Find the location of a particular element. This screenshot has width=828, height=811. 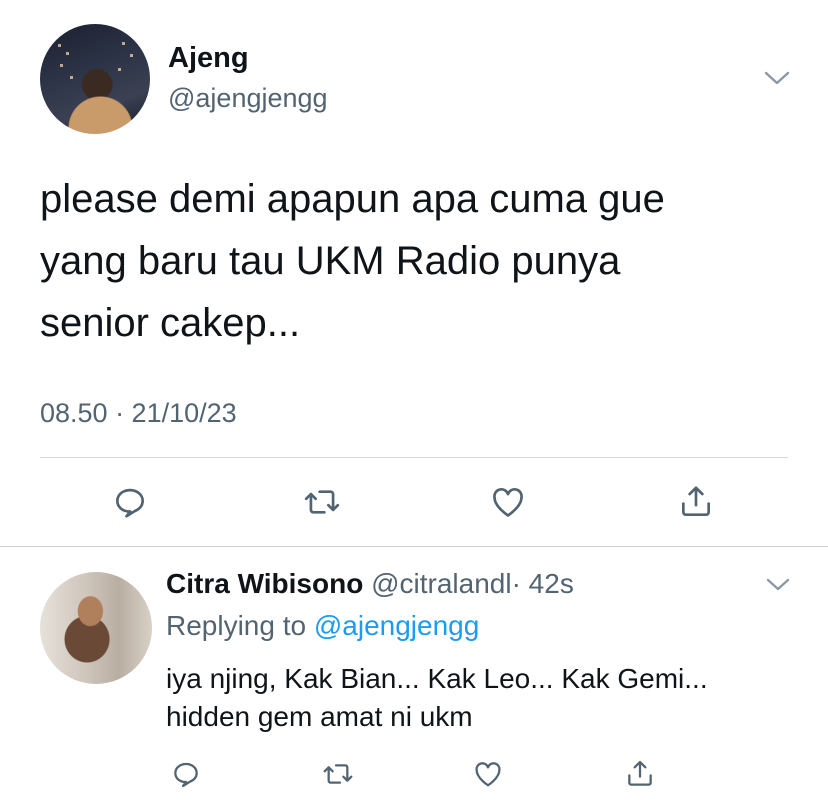

avatar is located at coordinates (95, 79).